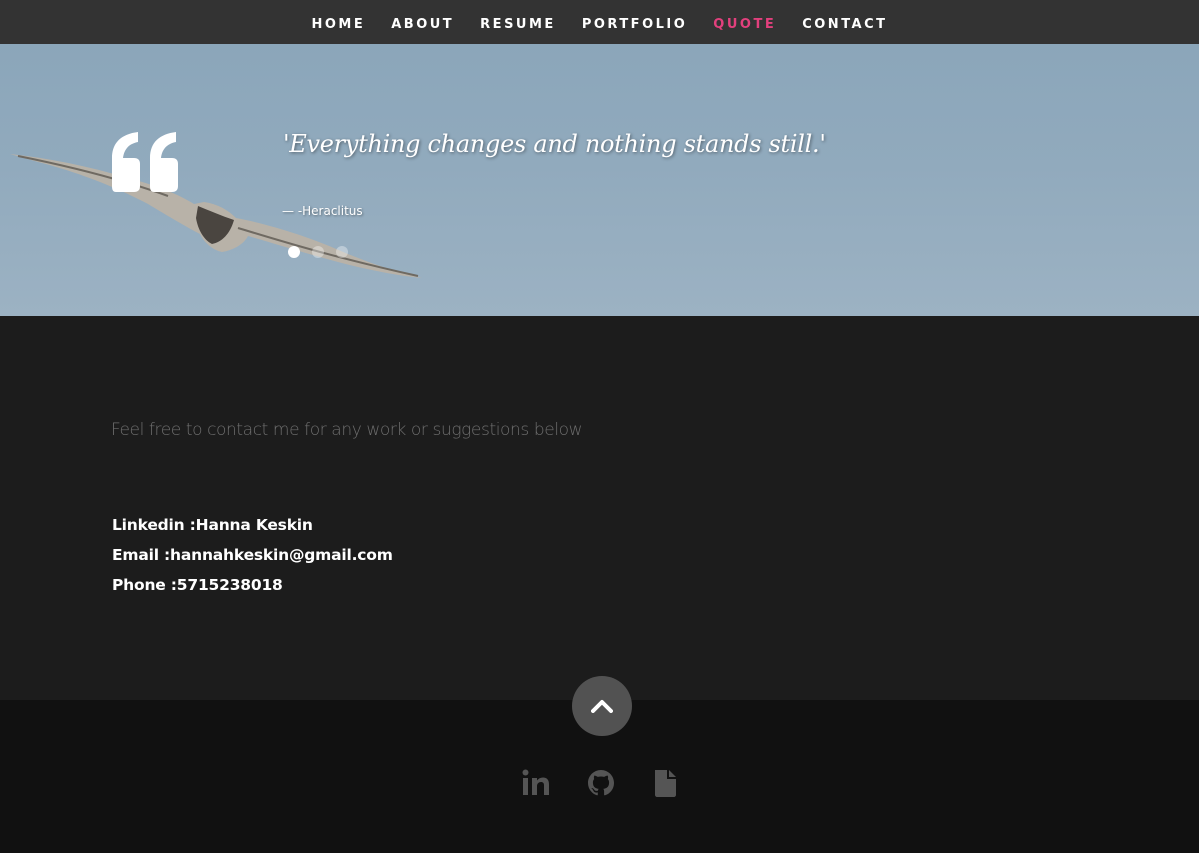 The height and width of the screenshot is (853, 1199). Describe the element at coordinates (844, 24) in the screenshot. I see `nav-contact: CONTACT` at that location.